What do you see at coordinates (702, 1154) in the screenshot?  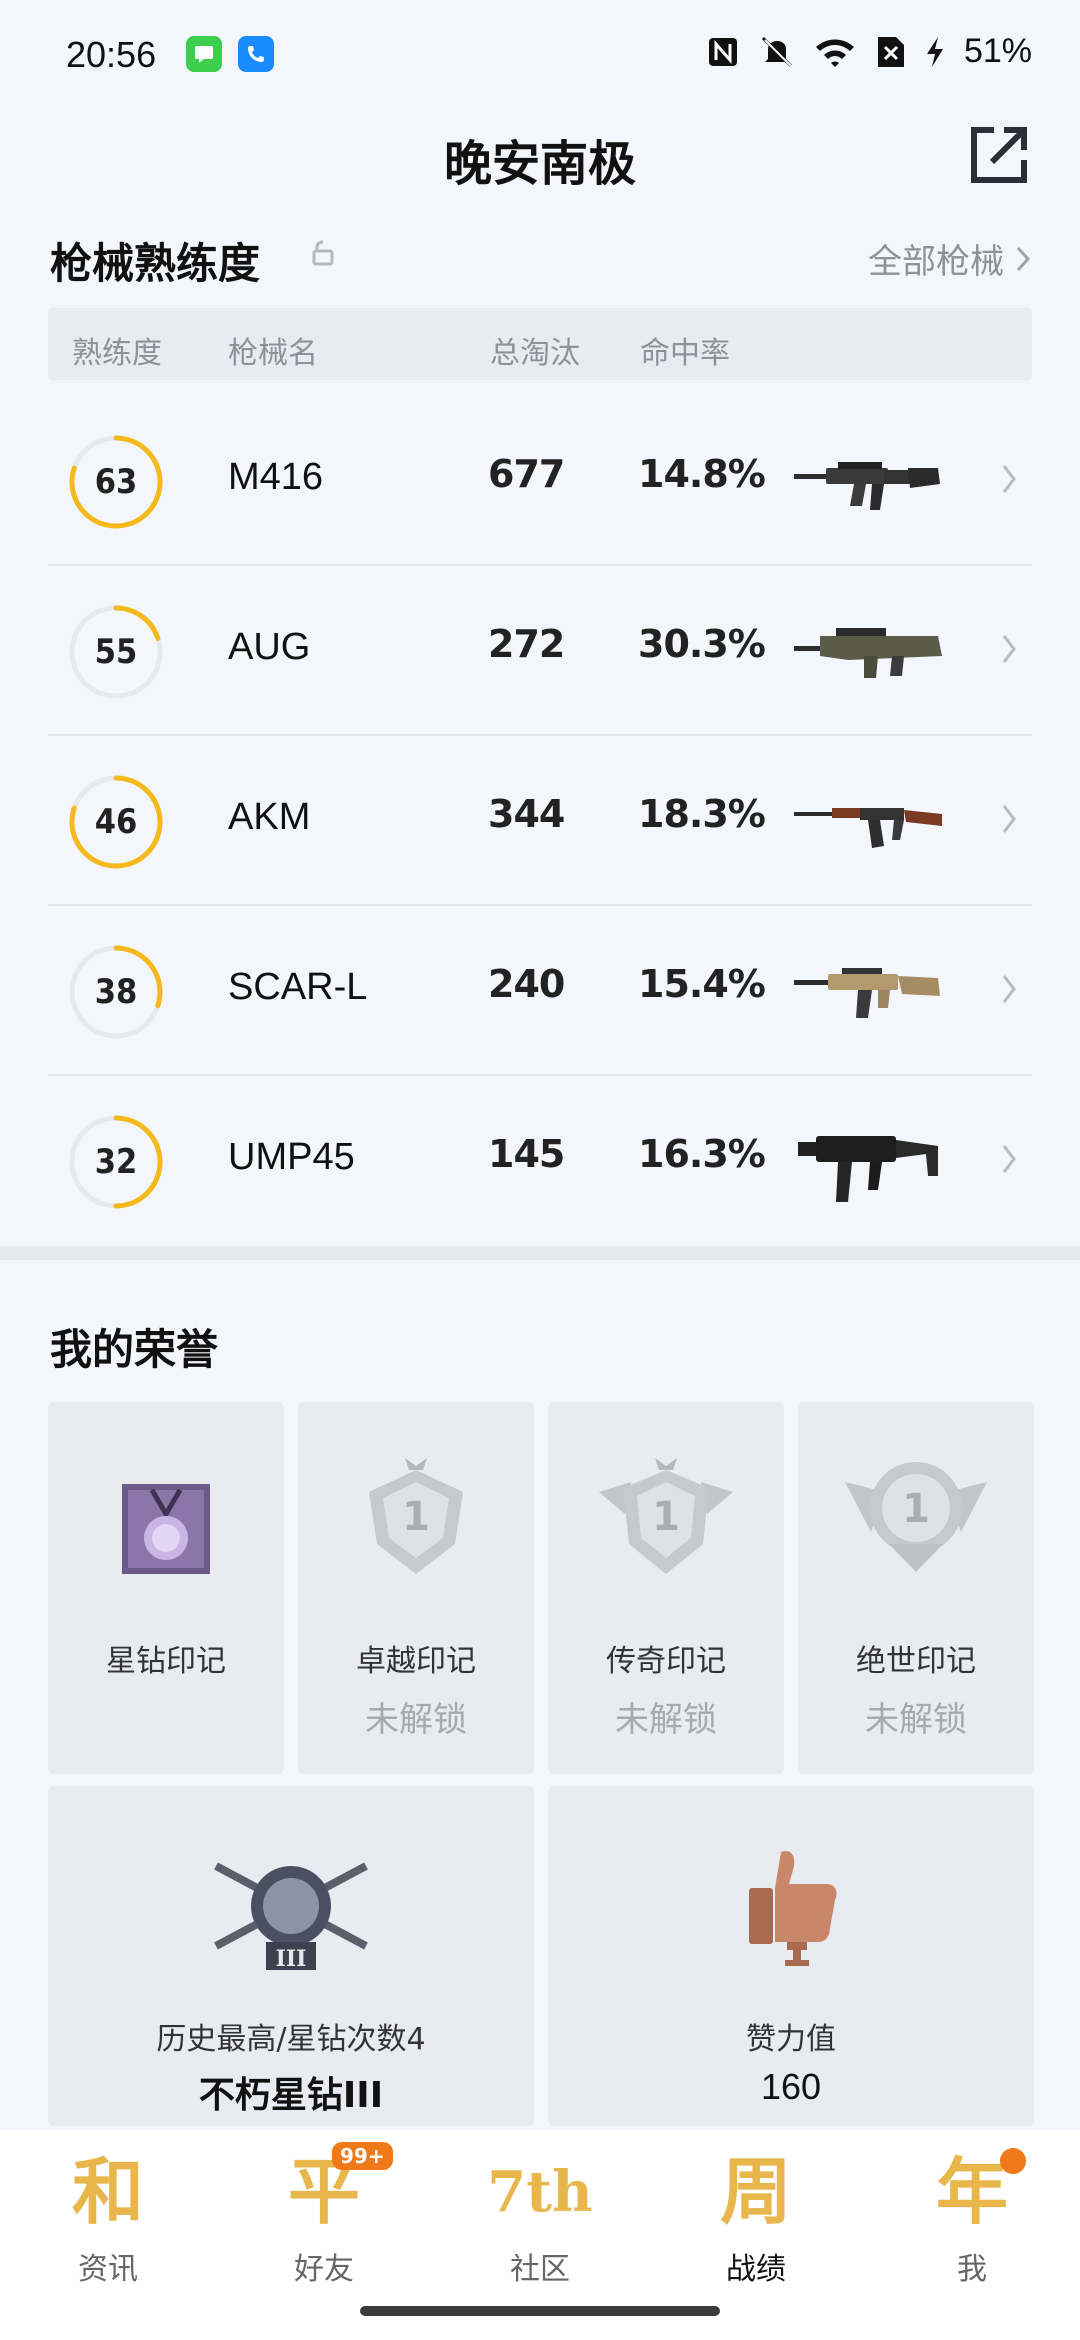 I see `weapon-hit-rate: 16.3%` at bounding box center [702, 1154].